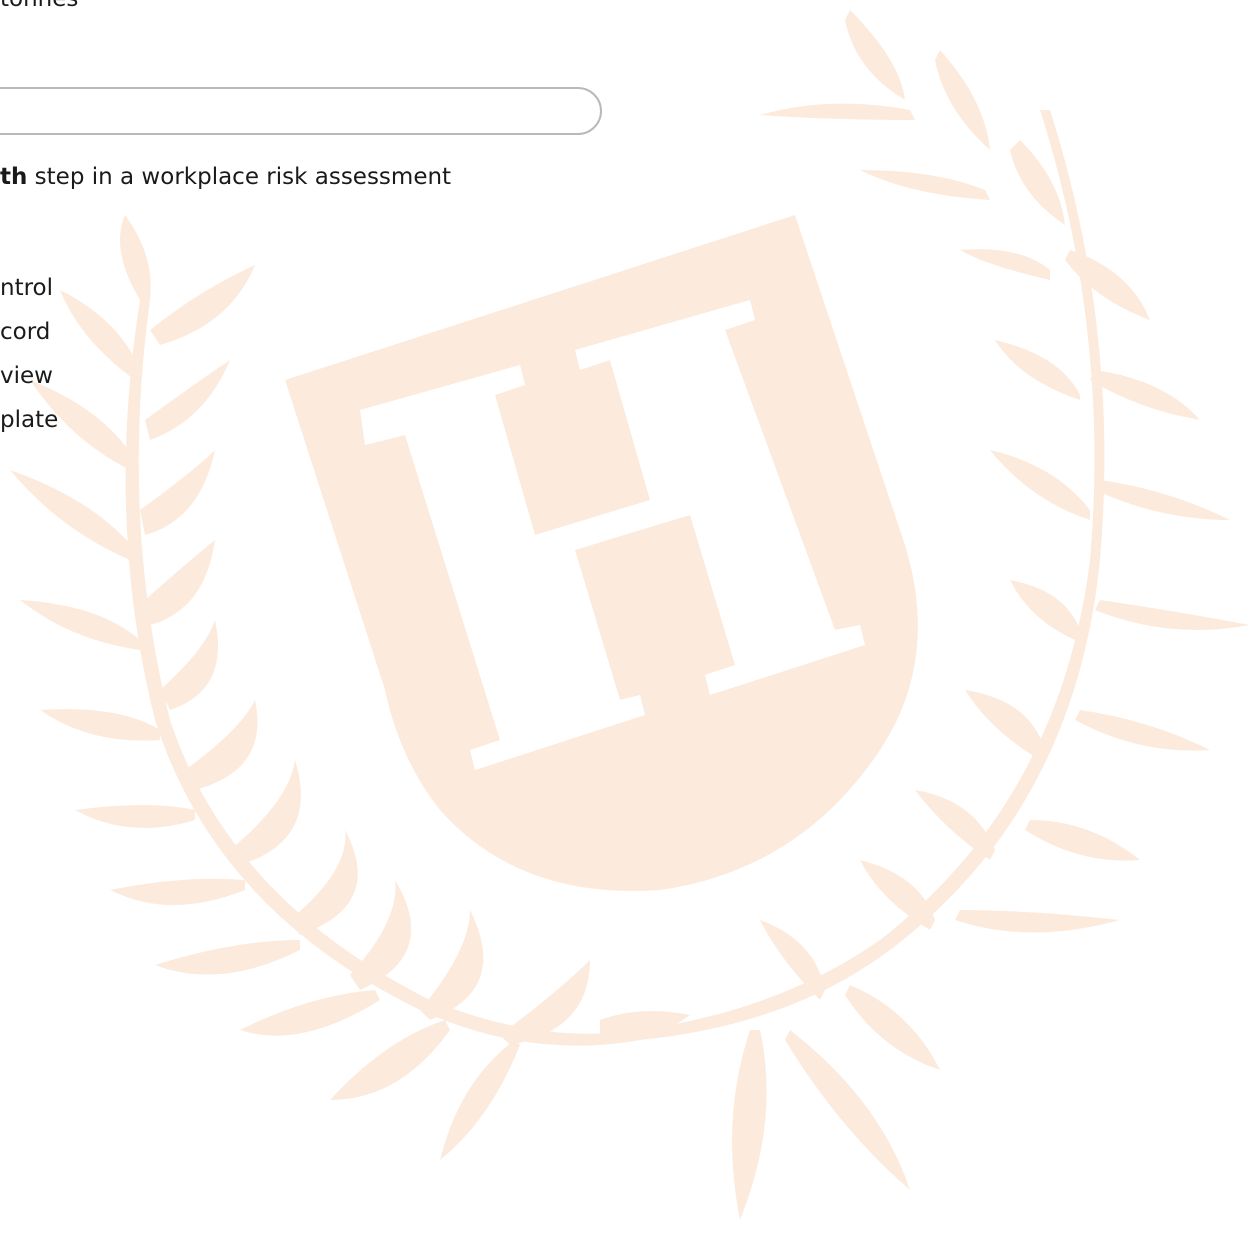 This screenshot has height=1233, width=1259. I want to click on question-rest-text: step in a workplace risk assessment, so click(239, 177).